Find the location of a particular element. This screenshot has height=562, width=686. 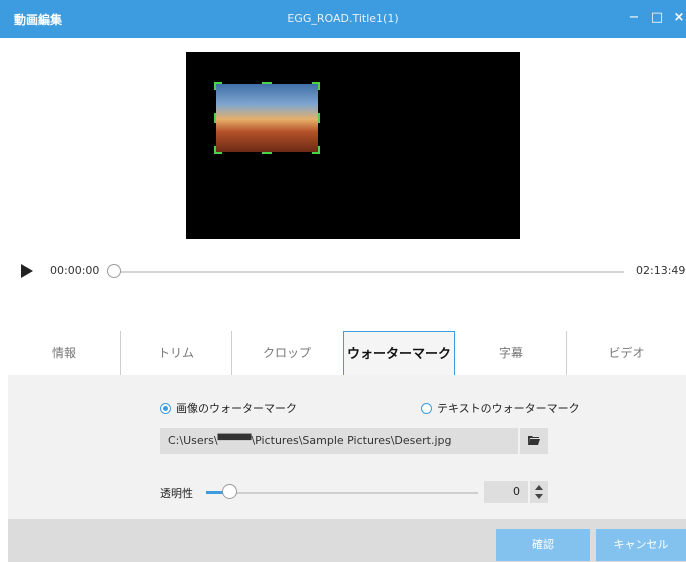

browse-folder-button is located at coordinates (534, 441).